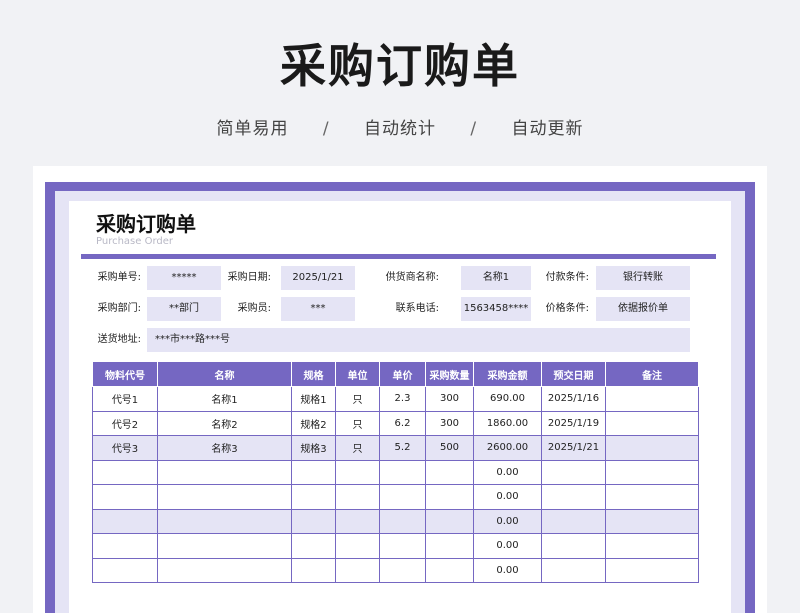 The width and height of the screenshot is (800, 613). What do you see at coordinates (318, 309) in the screenshot?
I see `buyer-field: ***` at bounding box center [318, 309].